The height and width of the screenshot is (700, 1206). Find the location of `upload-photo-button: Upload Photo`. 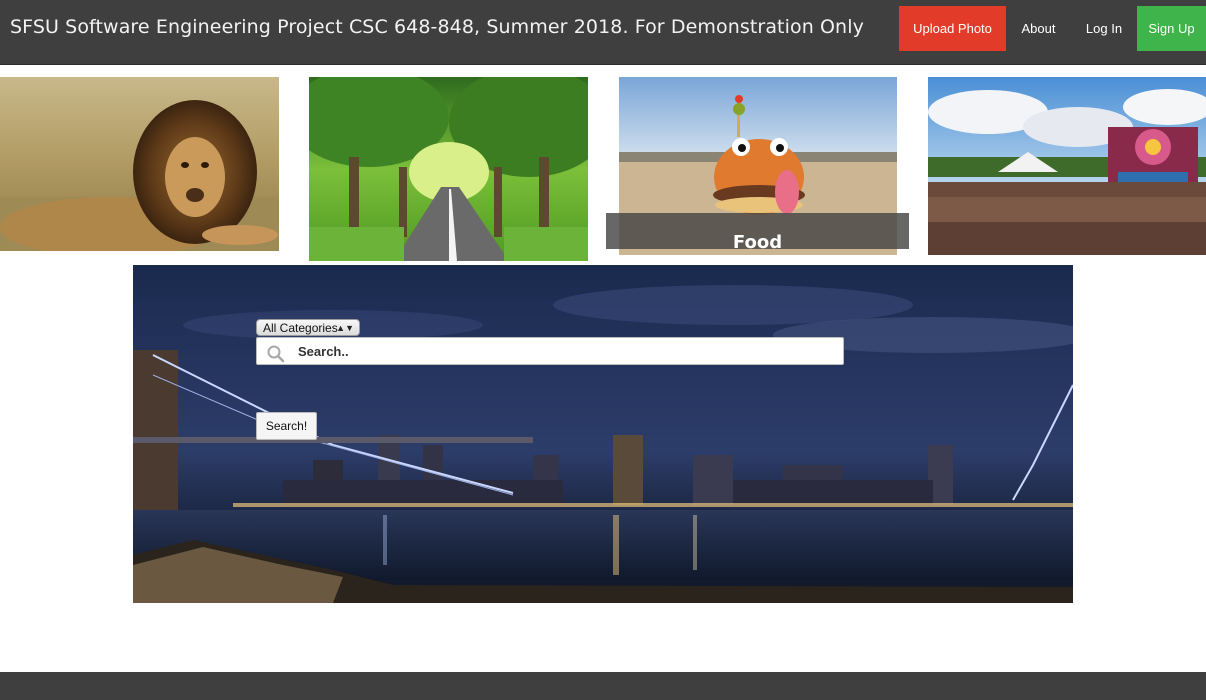

upload-photo-button: Upload Photo is located at coordinates (952, 28).